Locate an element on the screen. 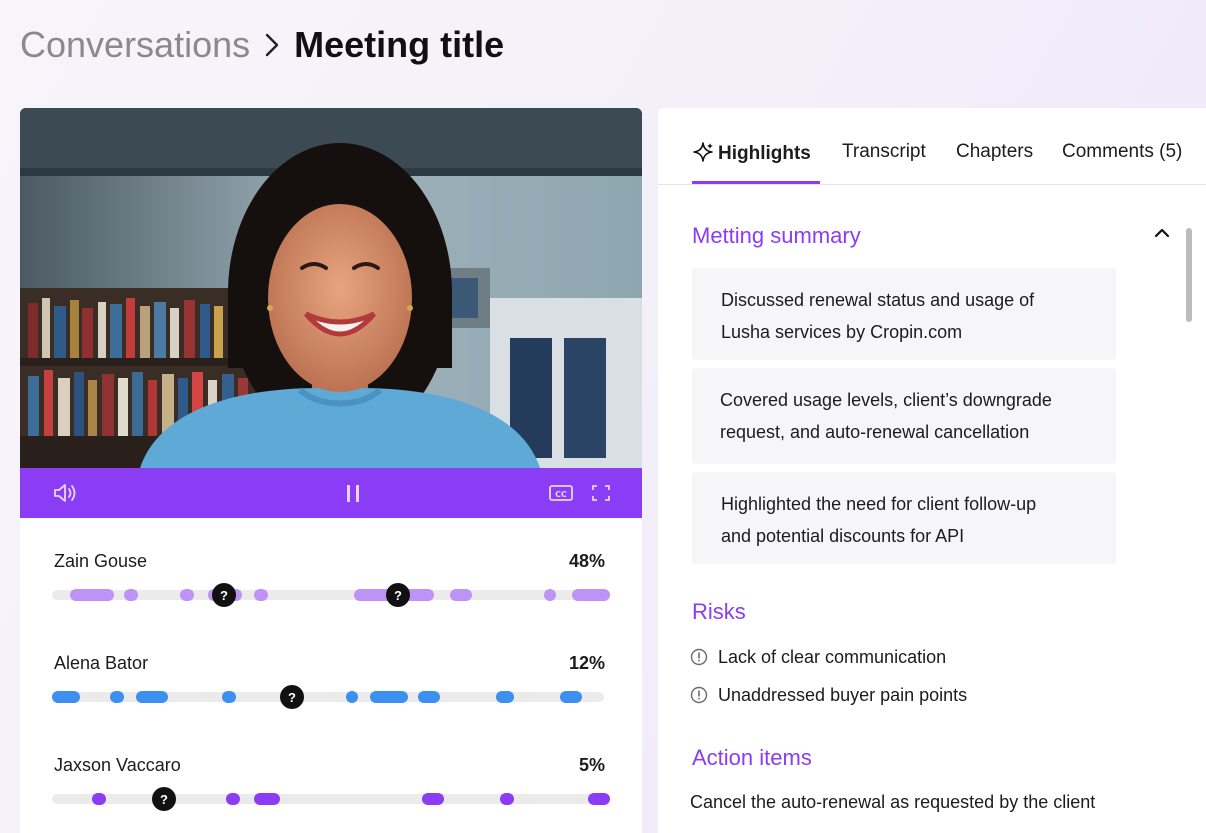  cc-icon: CC is located at coordinates (561, 493).